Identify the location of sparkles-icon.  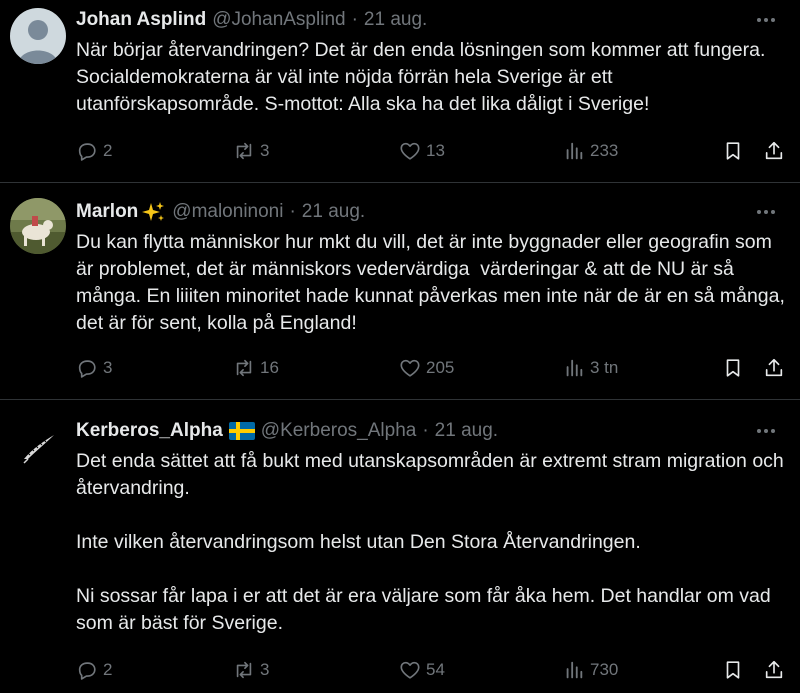
(153, 212).